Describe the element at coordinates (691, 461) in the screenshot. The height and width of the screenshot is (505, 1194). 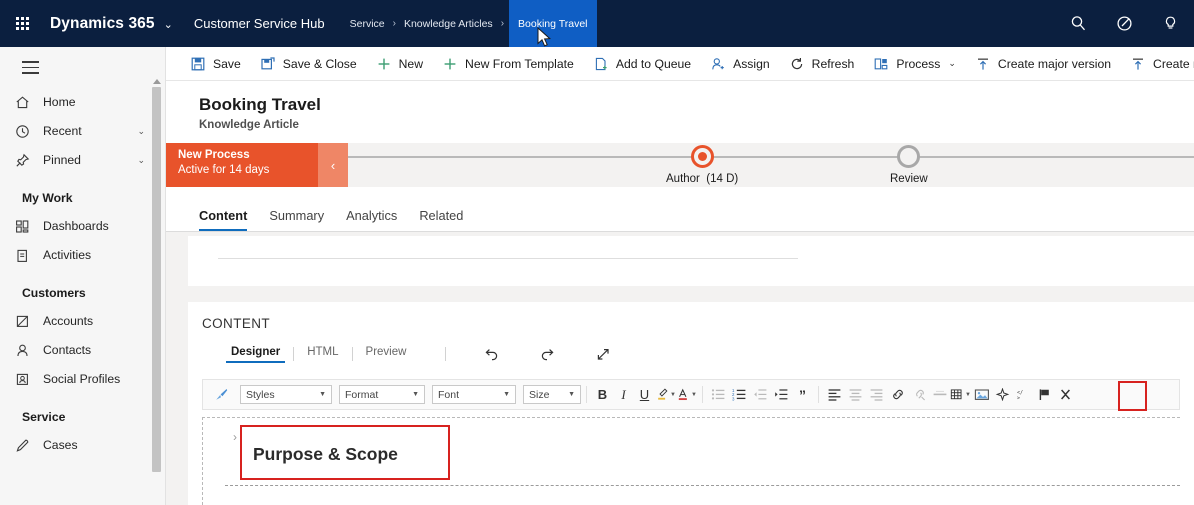
I see `rich-text-editor-body: › Purpose & Scope` at that location.